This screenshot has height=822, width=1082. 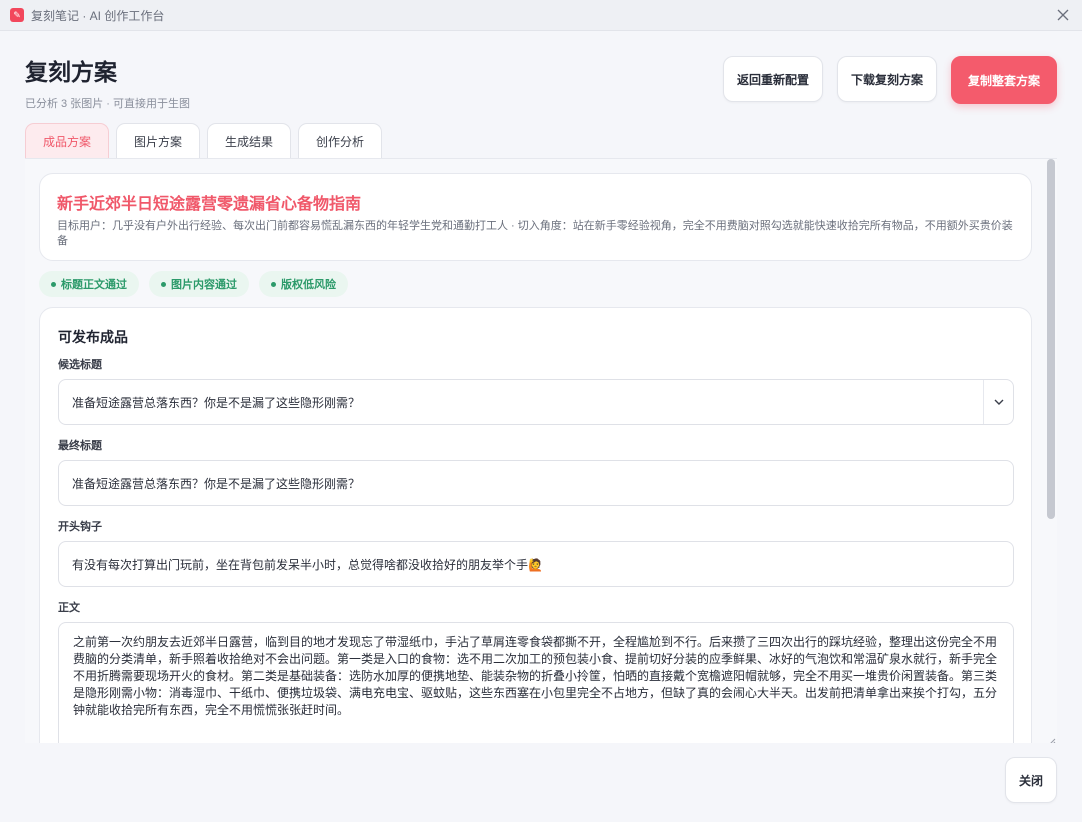 What do you see at coordinates (204, 140) in the screenshot?
I see `tab-bar: 成品方案 图片方案 生成结果 创作分析` at bounding box center [204, 140].